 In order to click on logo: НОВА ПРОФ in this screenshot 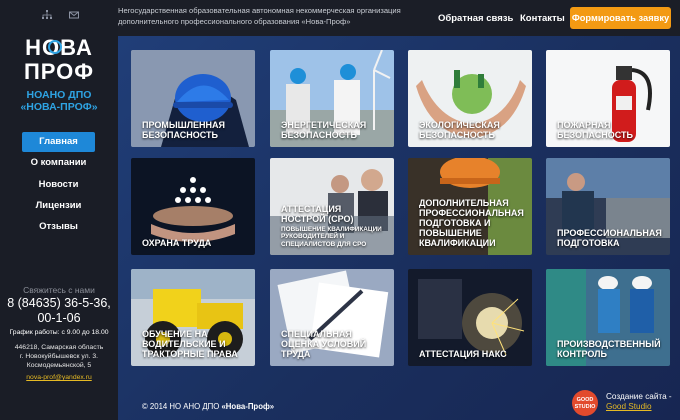, I will do `click(59, 59)`.